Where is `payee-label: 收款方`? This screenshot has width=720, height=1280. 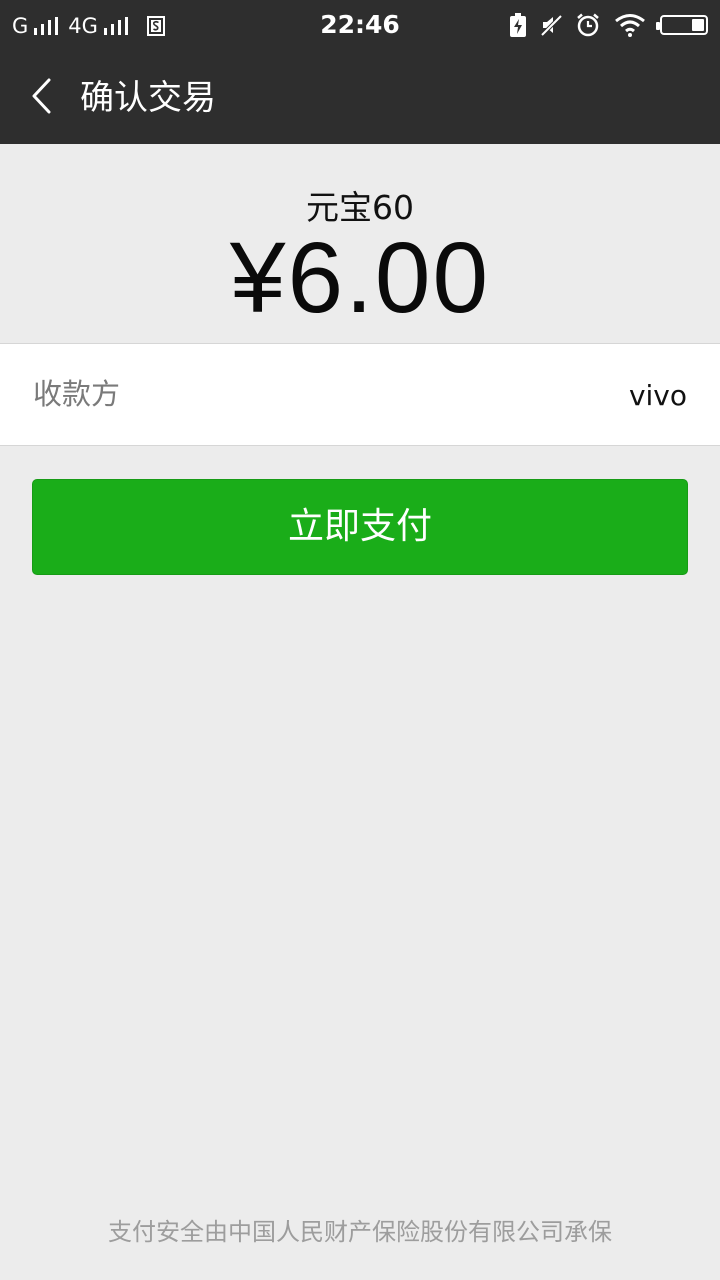 payee-label: 收款方 is located at coordinates (77, 394).